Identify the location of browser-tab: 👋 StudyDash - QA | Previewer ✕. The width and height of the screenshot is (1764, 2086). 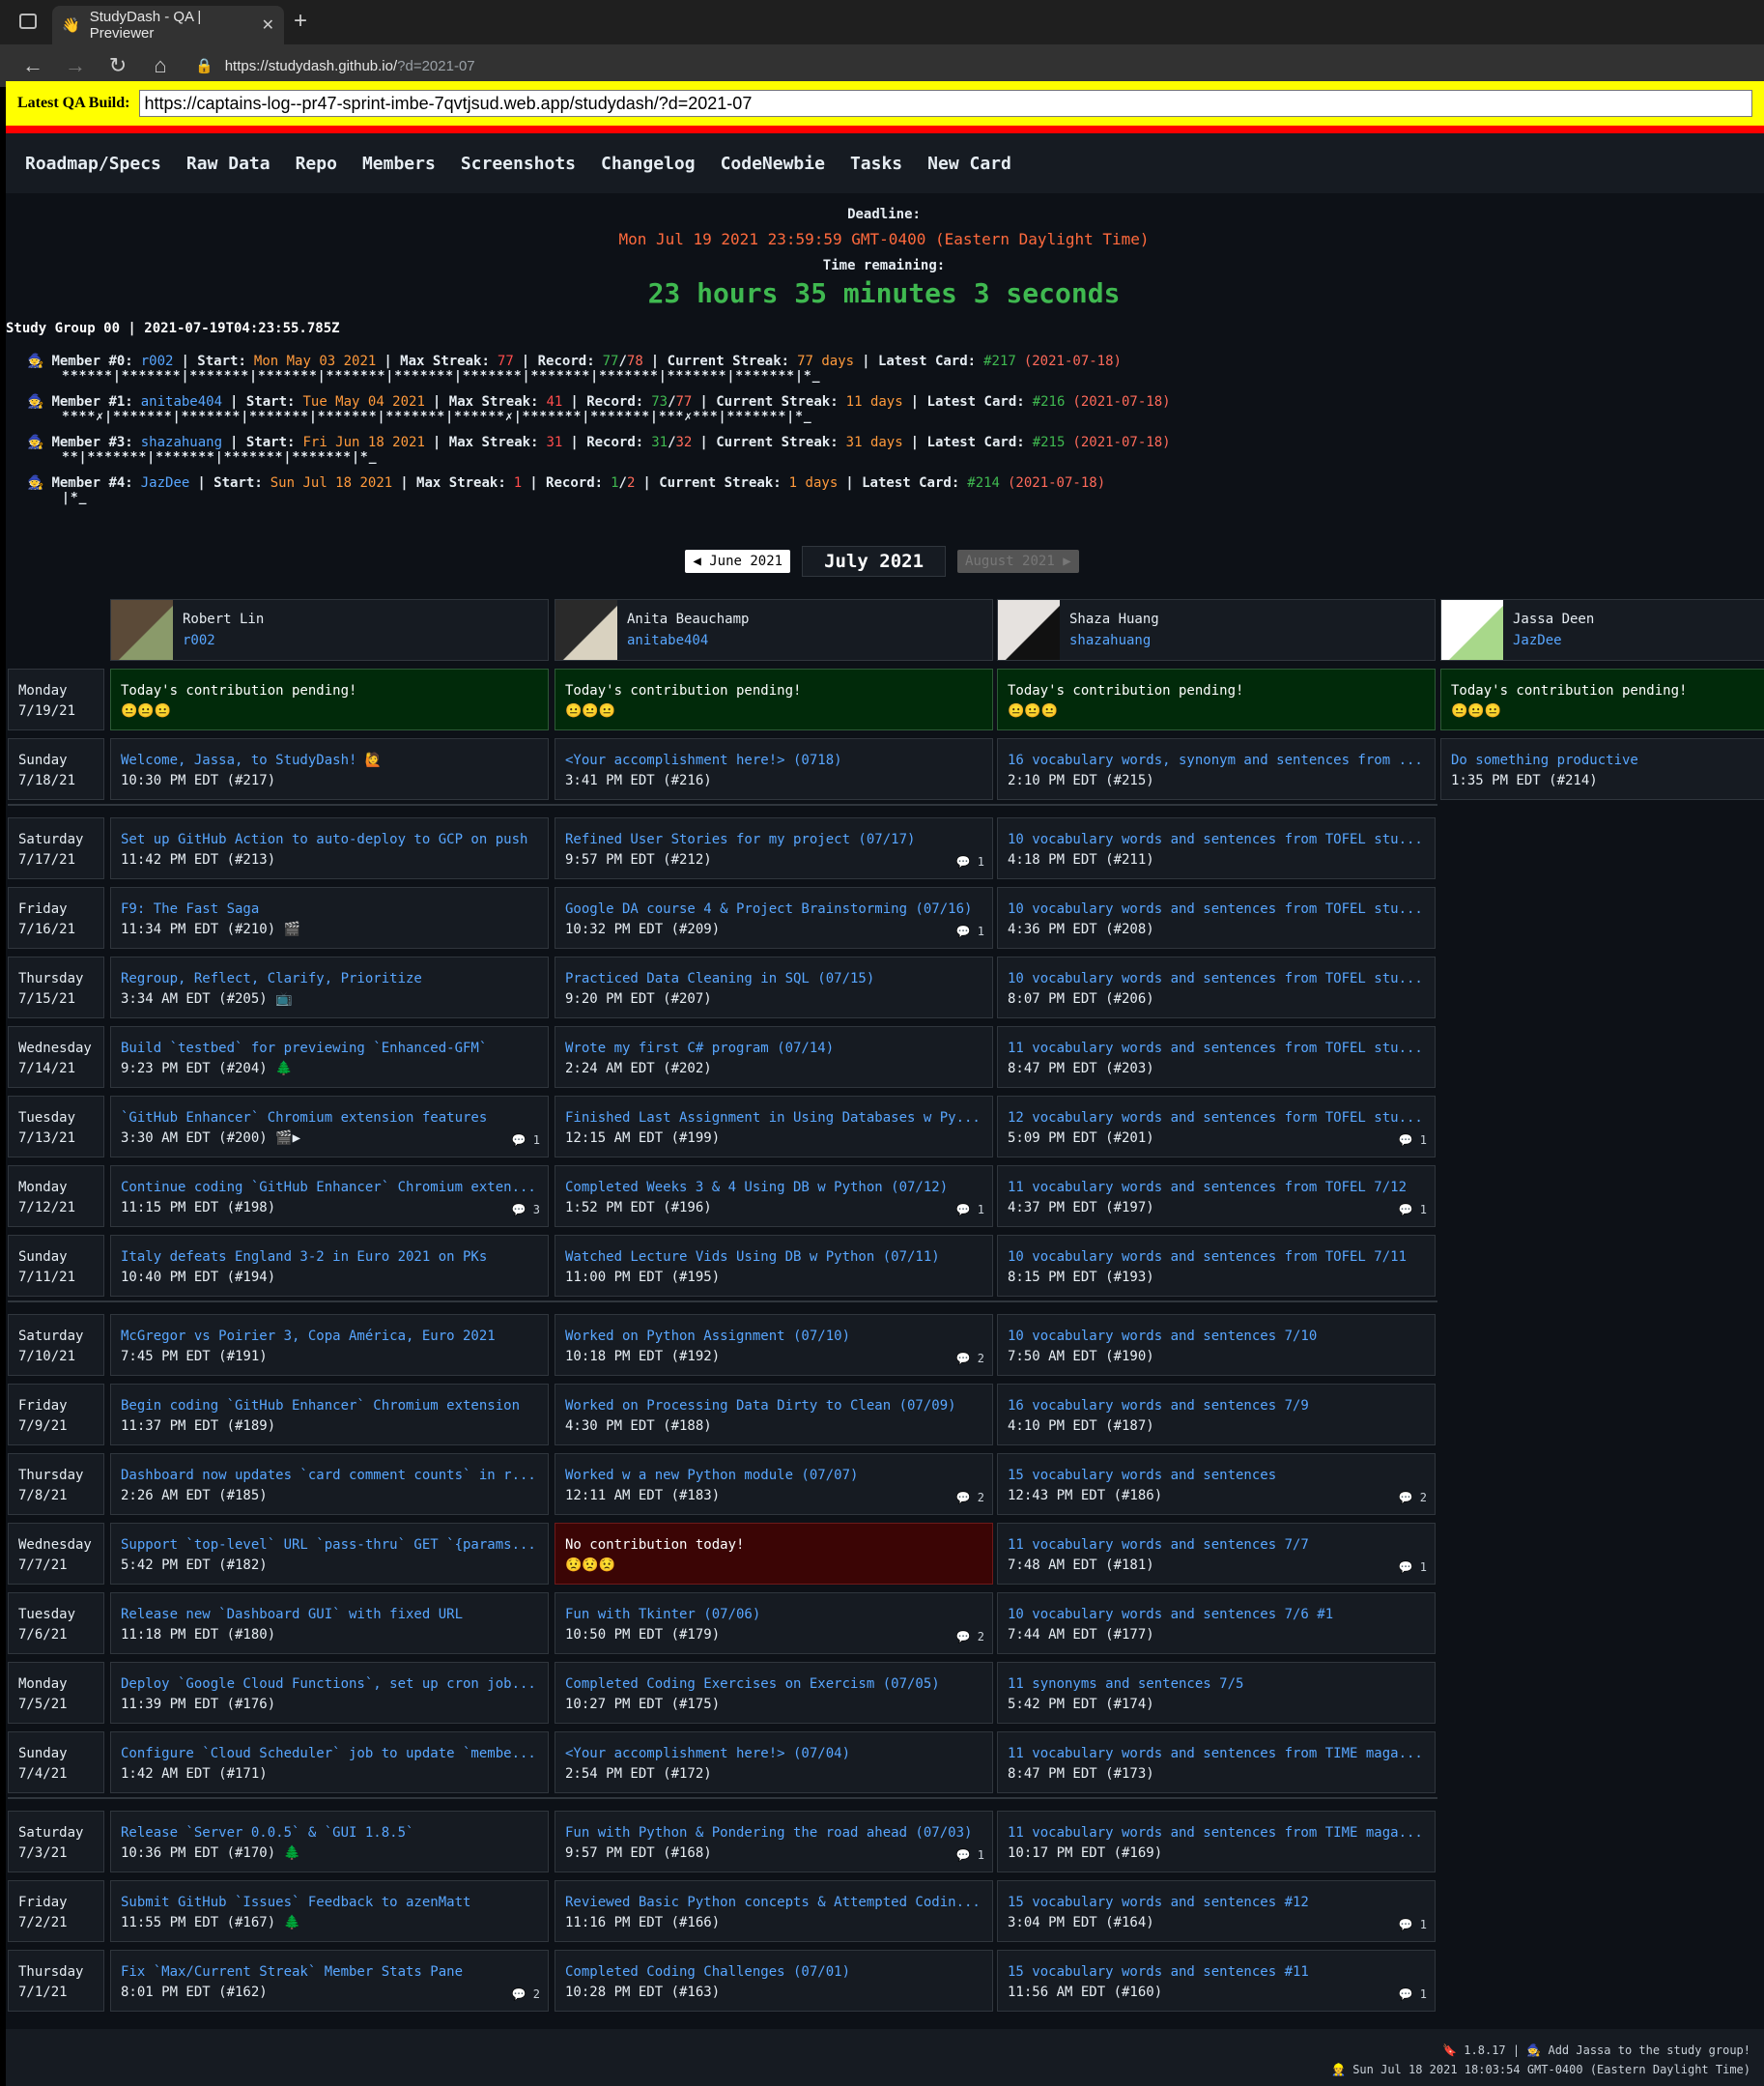
(168, 25).